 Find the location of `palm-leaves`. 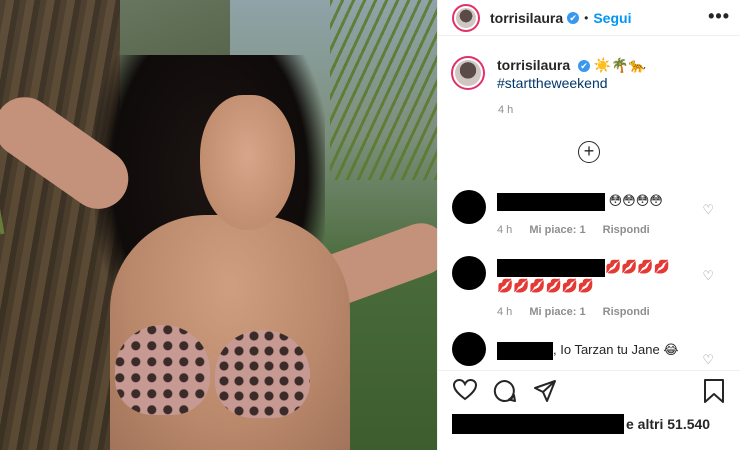

palm-leaves is located at coordinates (383, 90).